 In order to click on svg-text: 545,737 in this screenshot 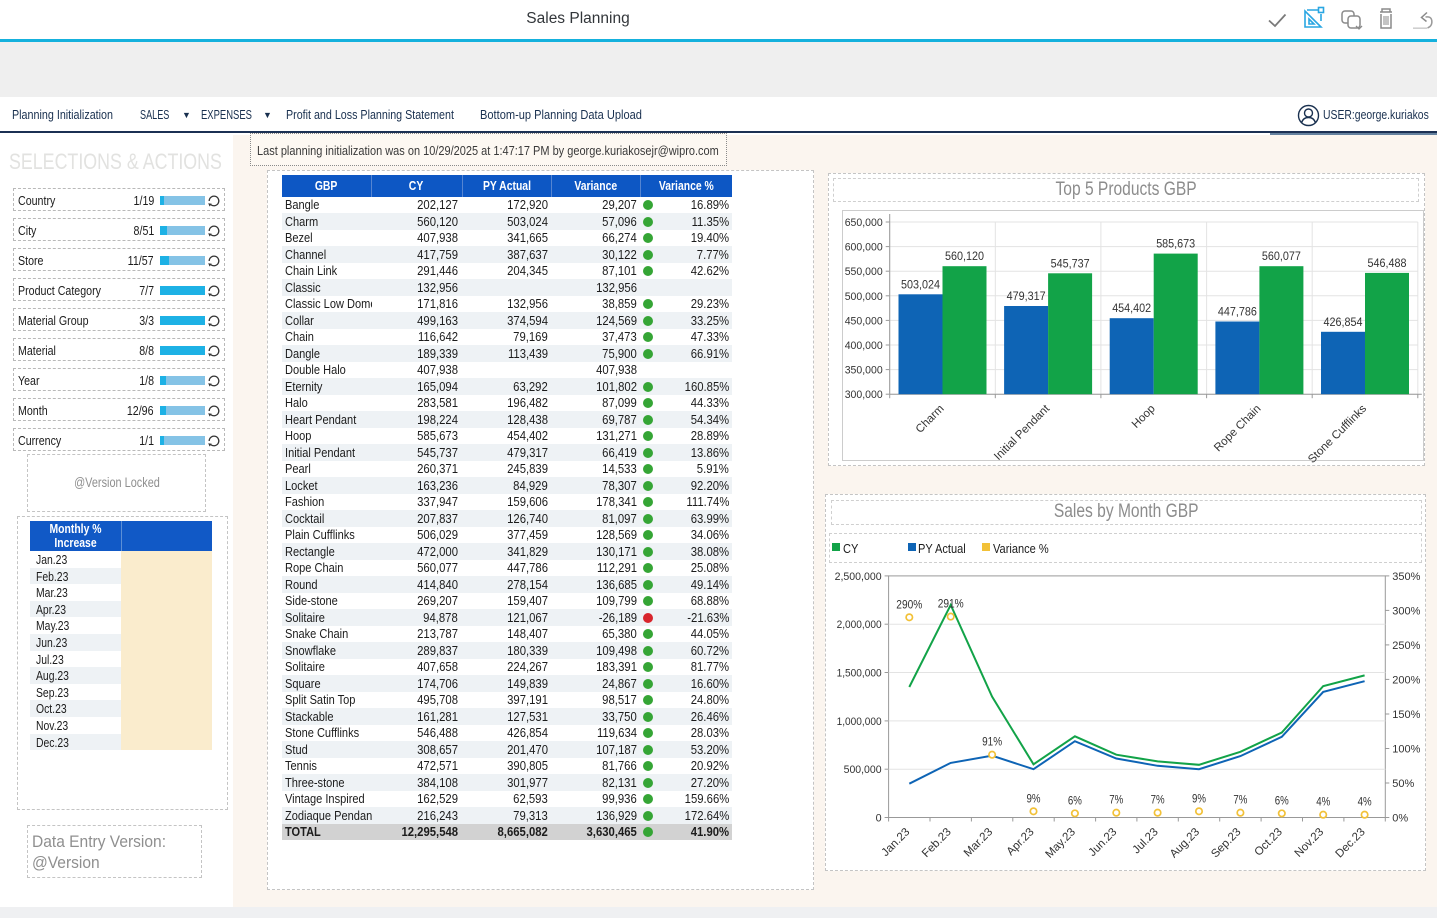, I will do `click(1070, 264)`.